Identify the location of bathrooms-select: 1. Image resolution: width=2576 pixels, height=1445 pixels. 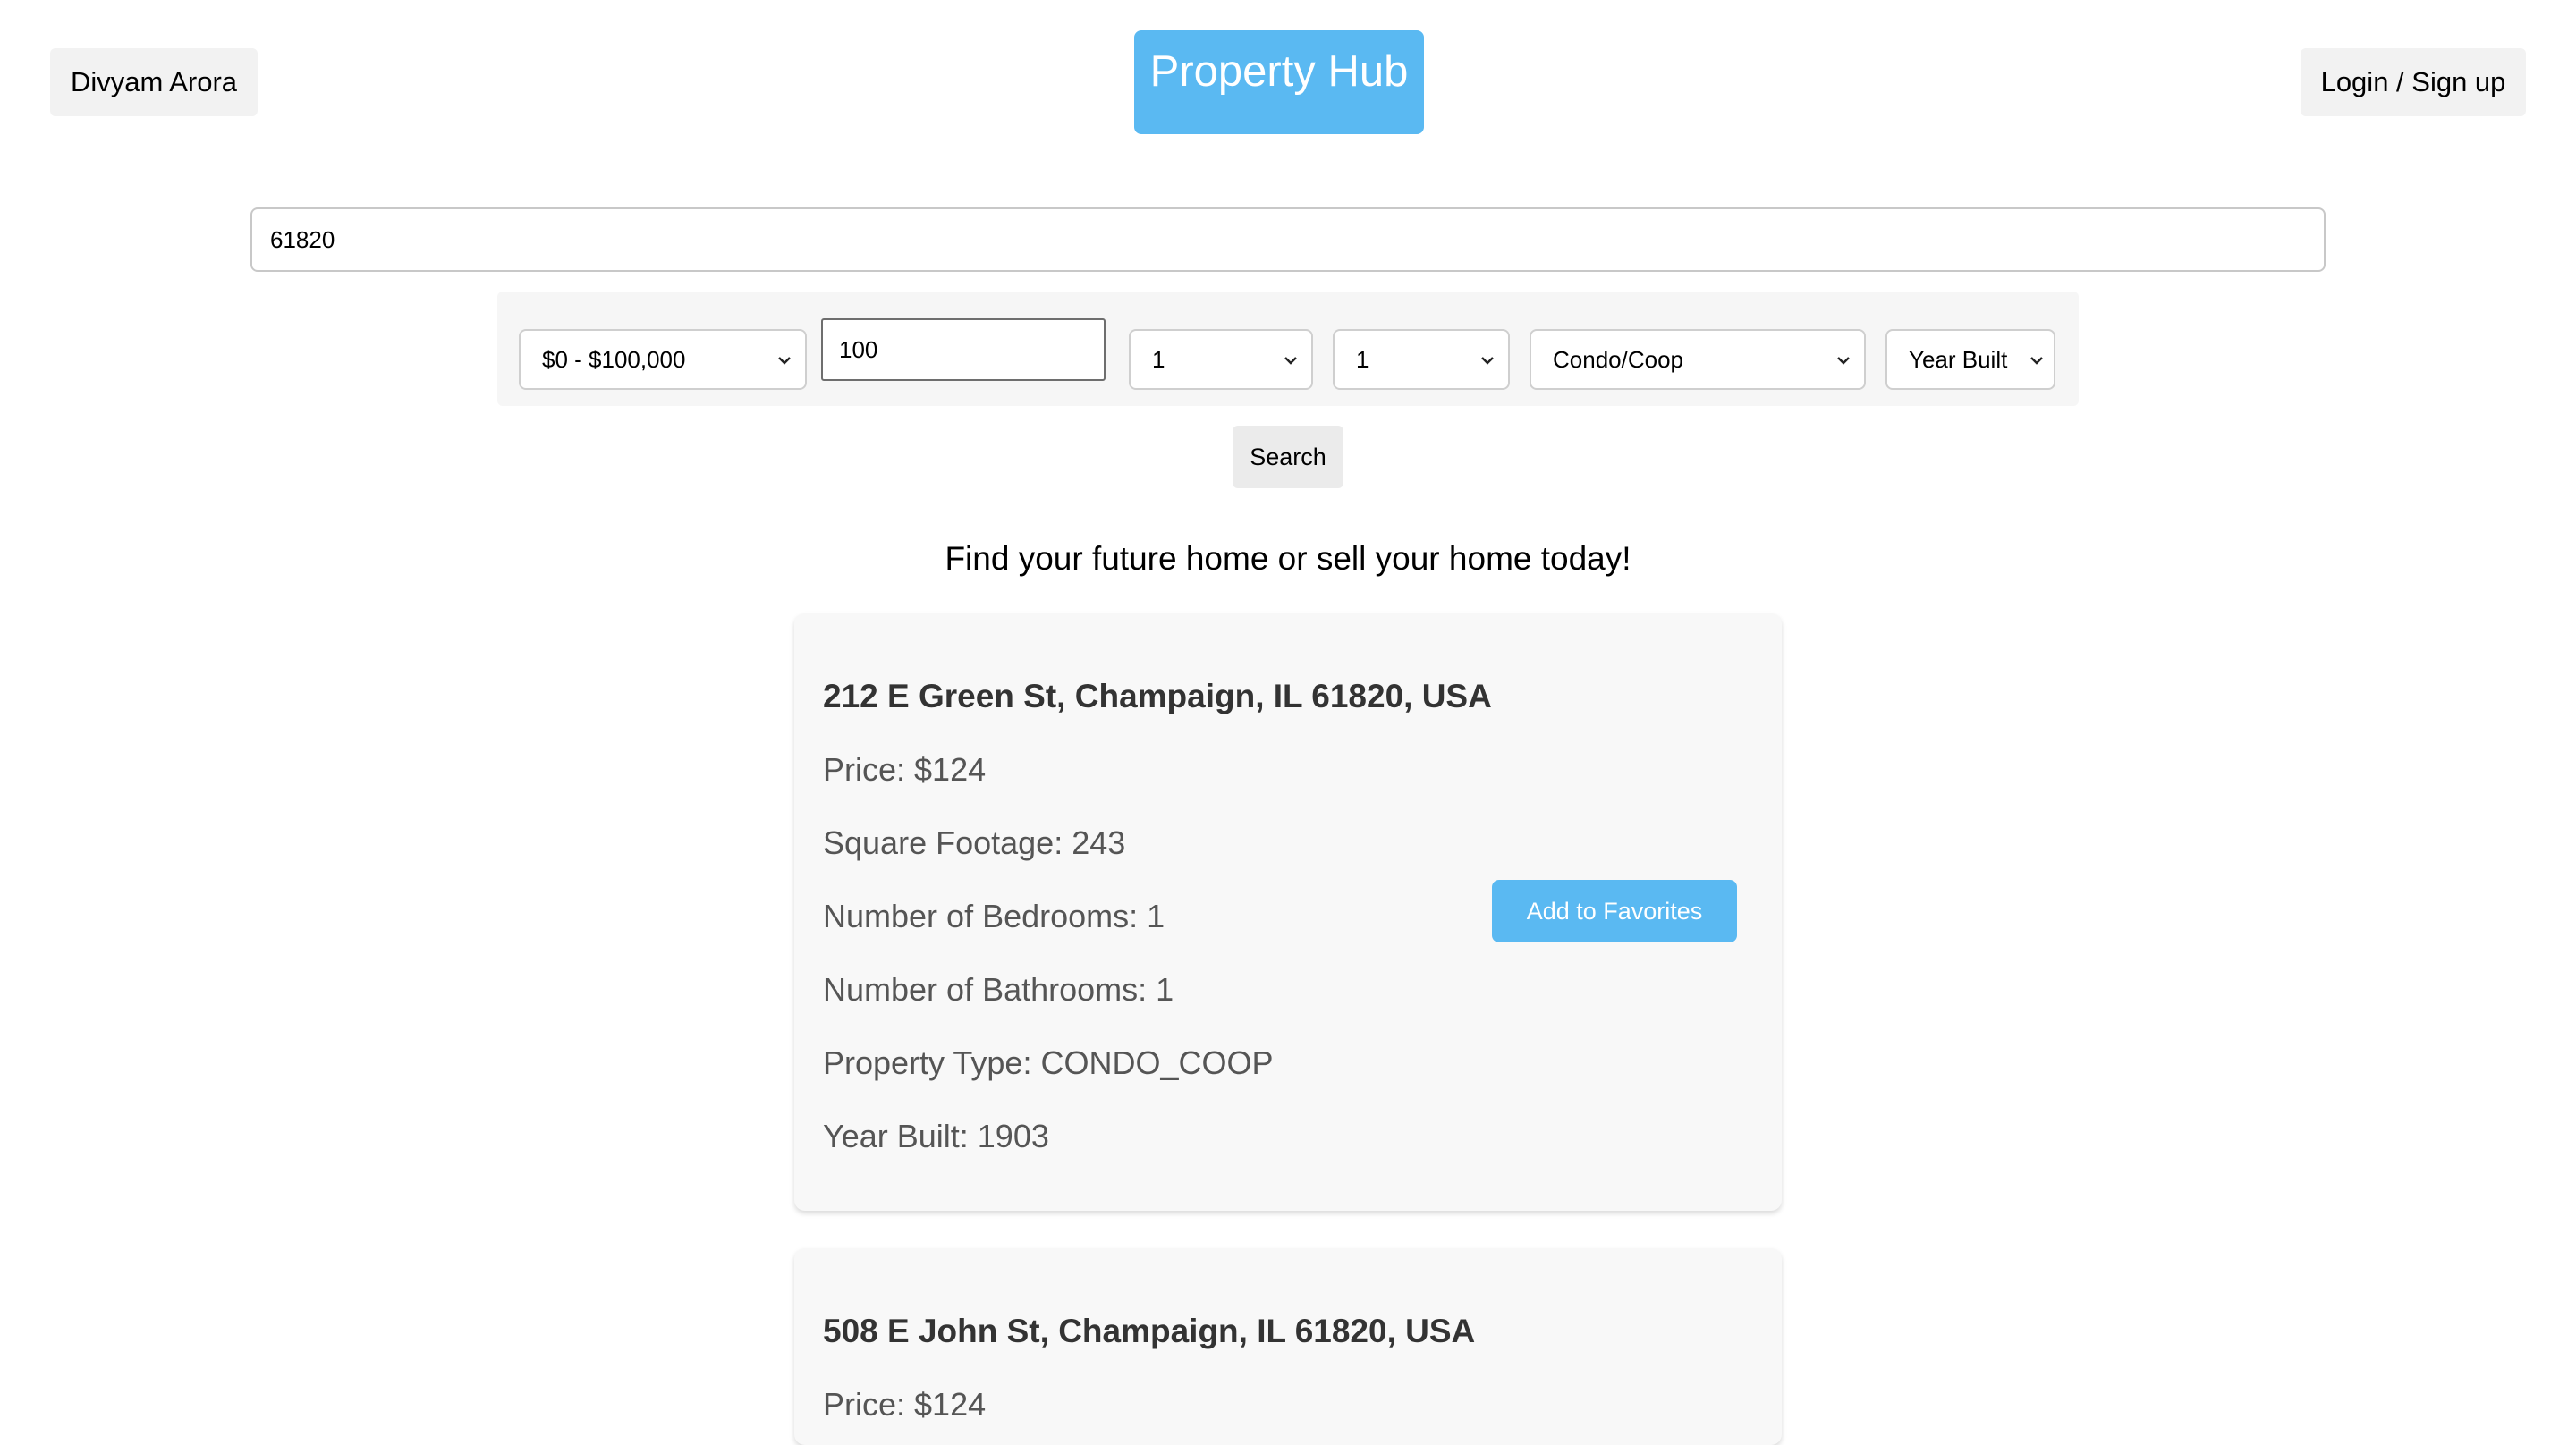
(1421, 359).